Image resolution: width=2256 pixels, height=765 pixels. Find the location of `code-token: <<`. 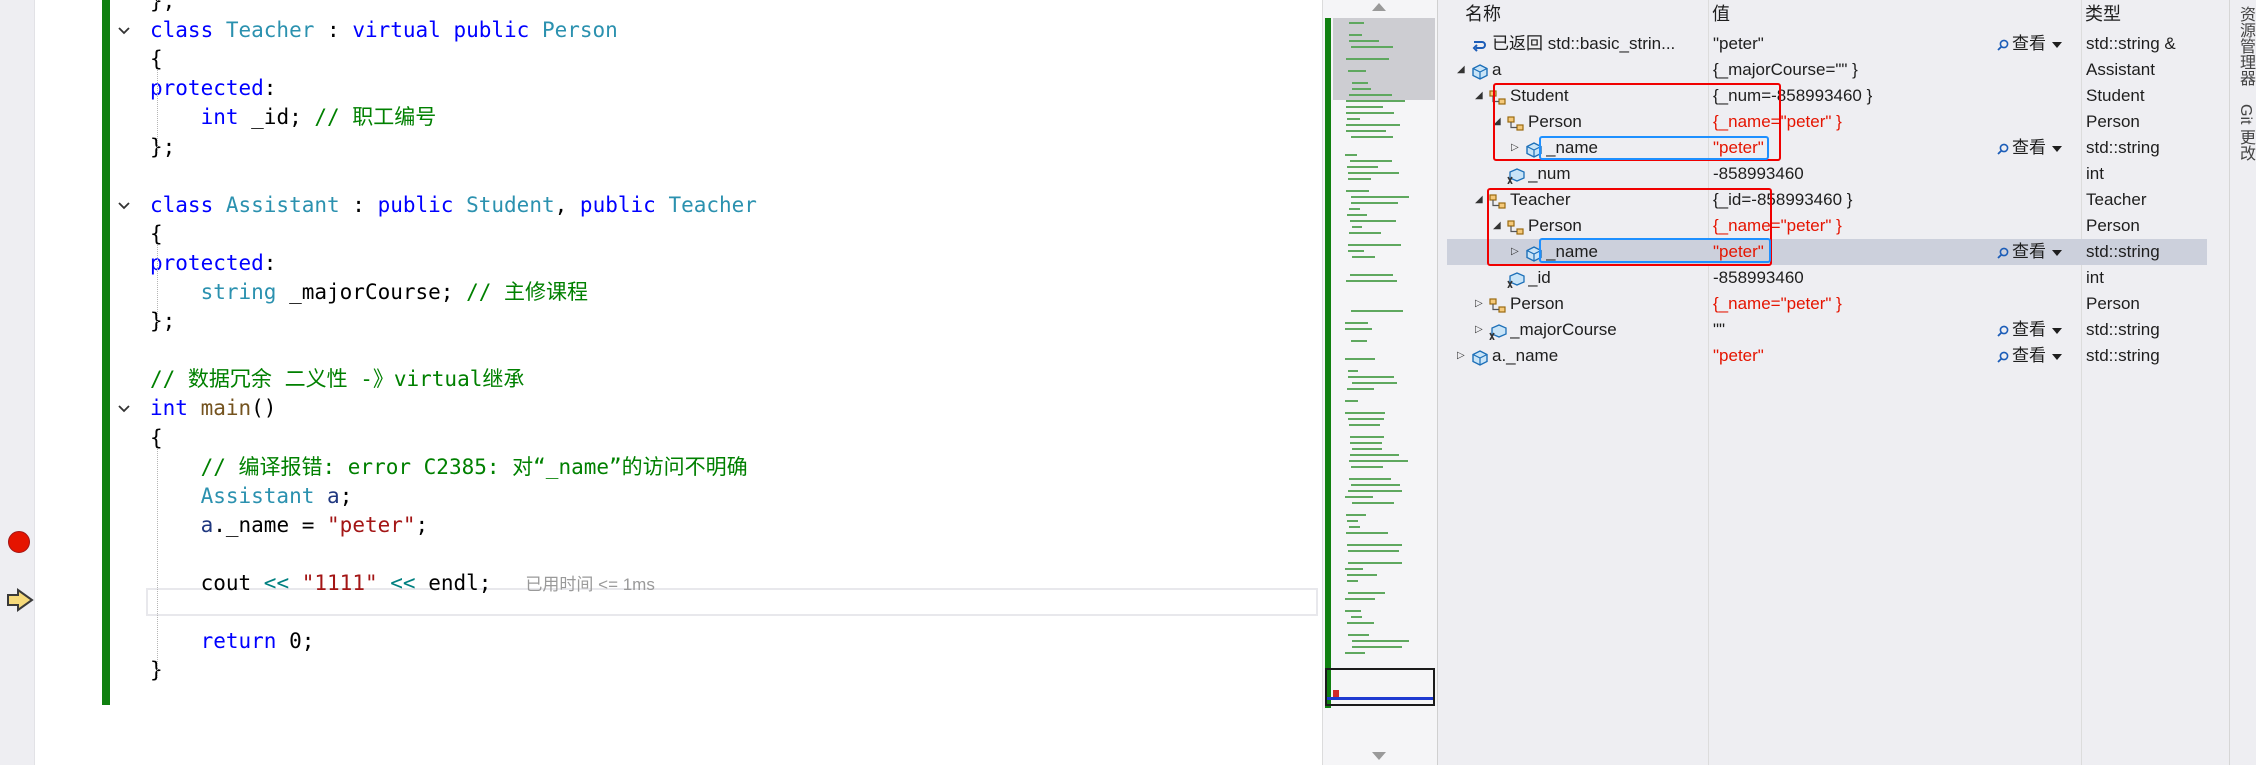

code-token: << is located at coordinates (276, 583).